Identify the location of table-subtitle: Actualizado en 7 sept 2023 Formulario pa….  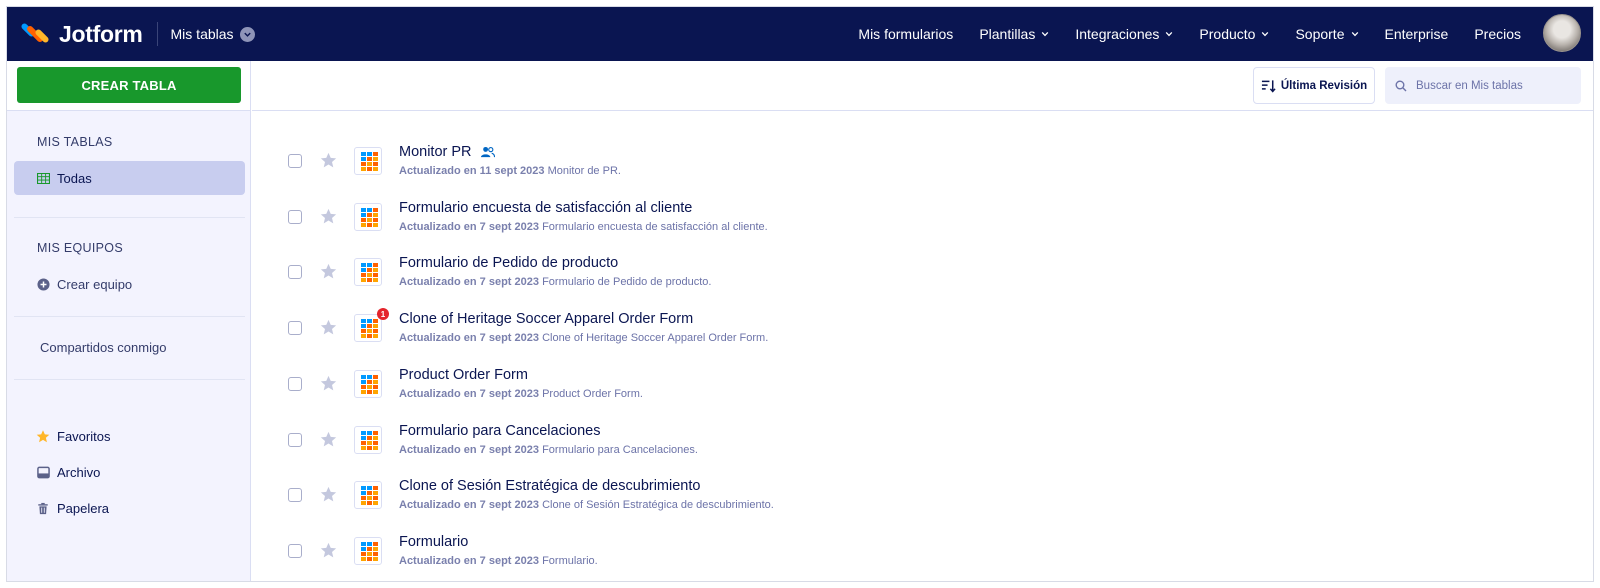
(548, 450).